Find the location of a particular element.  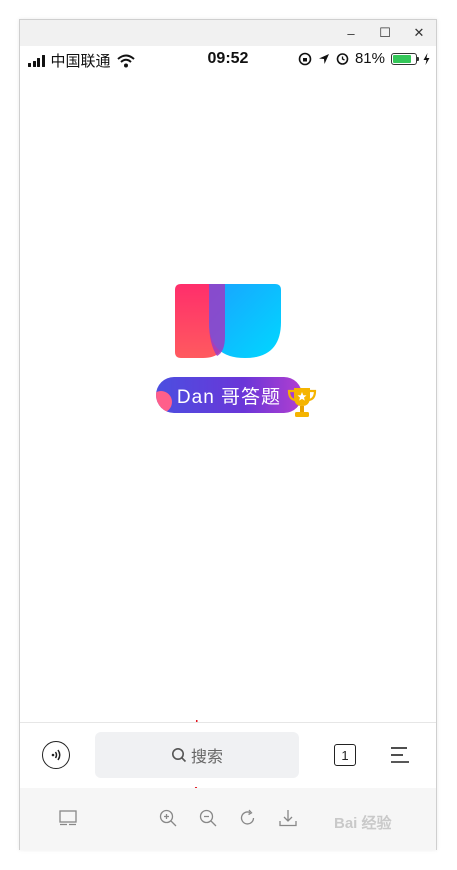

download-button is located at coordinates (288, 818).